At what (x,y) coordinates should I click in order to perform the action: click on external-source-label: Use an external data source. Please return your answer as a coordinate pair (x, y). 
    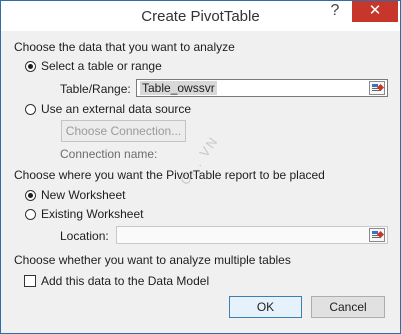
    Looking at the image, I should click on (116, 109).